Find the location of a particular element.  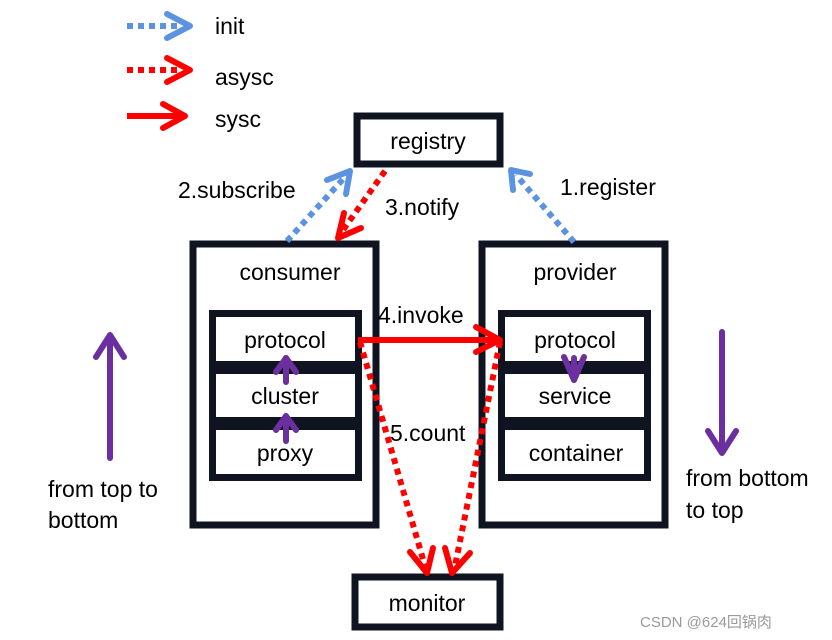

legend-asysc: asysc is located at coordinates (200, 72).